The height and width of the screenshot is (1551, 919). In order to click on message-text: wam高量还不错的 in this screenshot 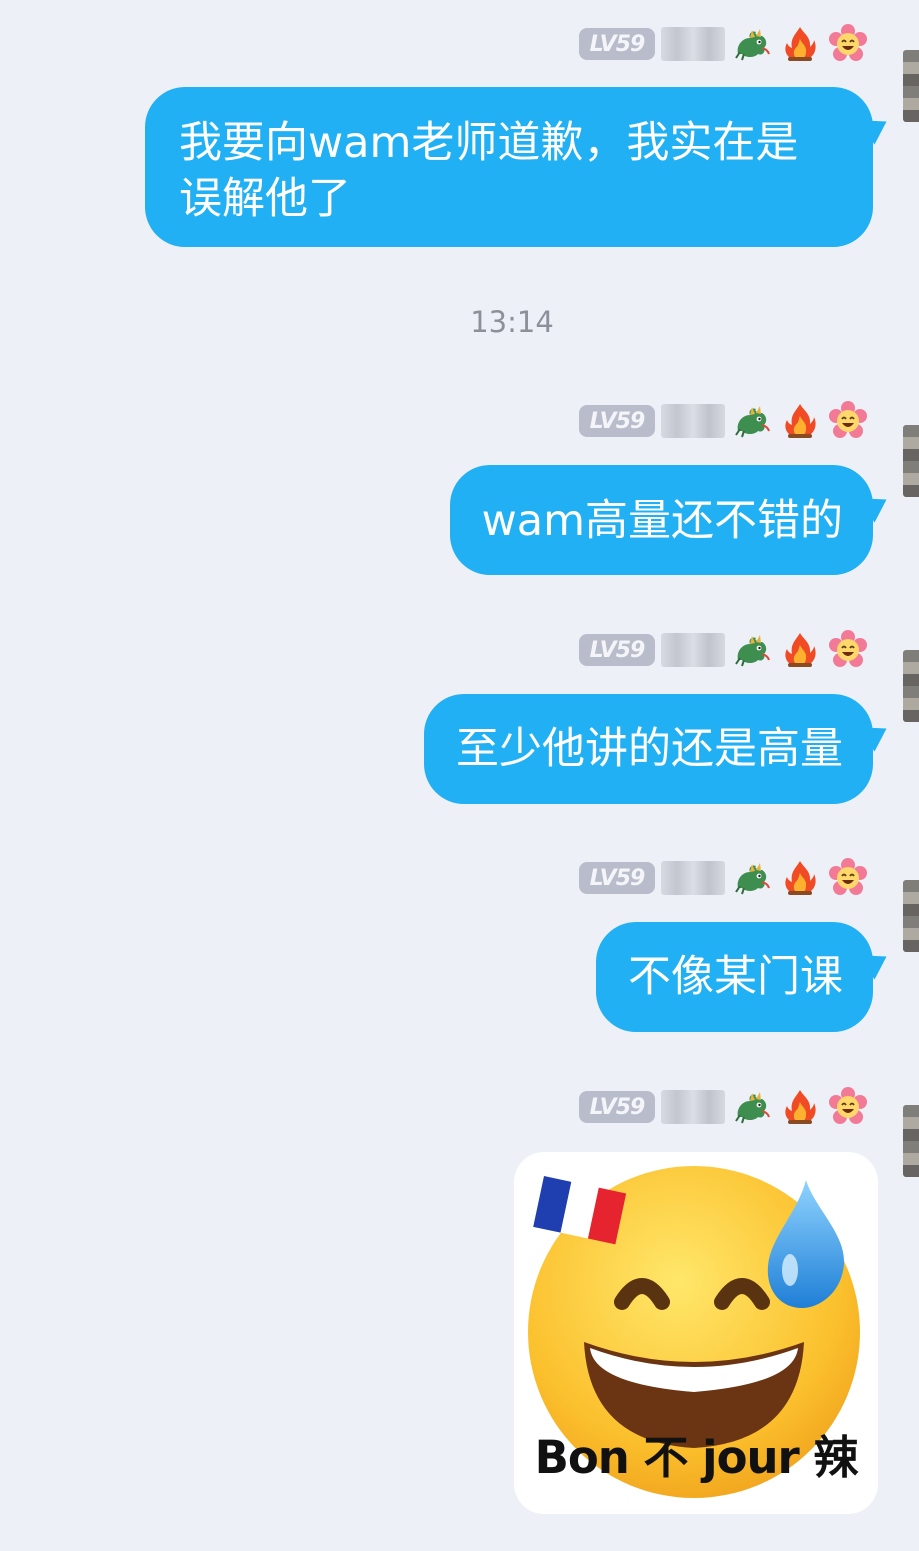, I will do `click(662, 521)`.